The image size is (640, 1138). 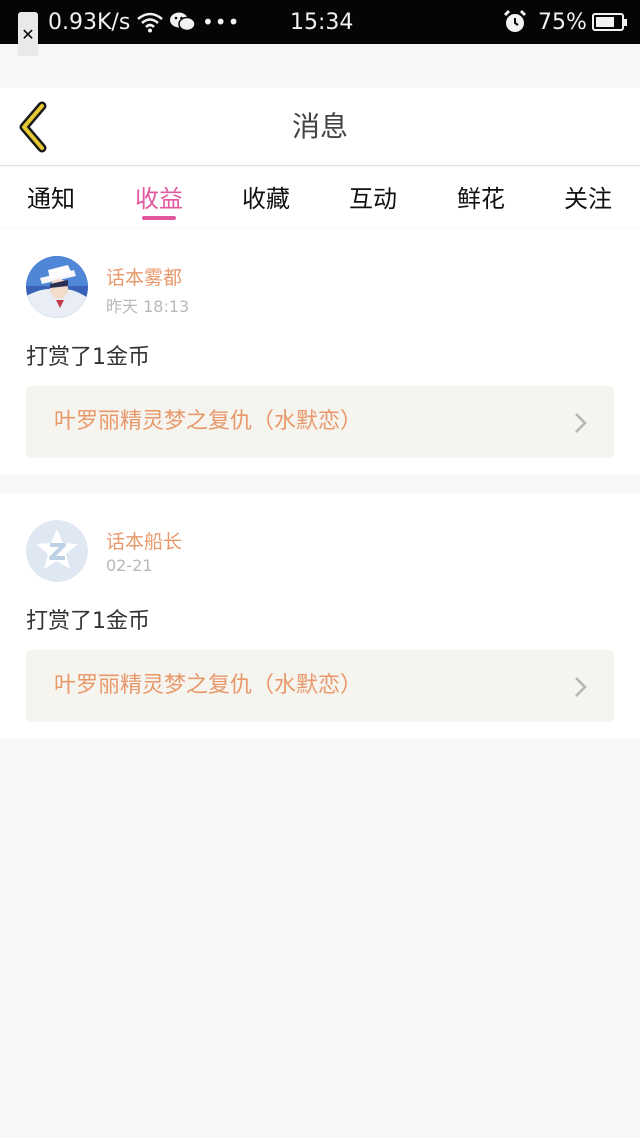 What do you see at coordinates (373, 196) in the screenshot?
I see `tab-interactions: 互动` at bounding box center [373, 196].